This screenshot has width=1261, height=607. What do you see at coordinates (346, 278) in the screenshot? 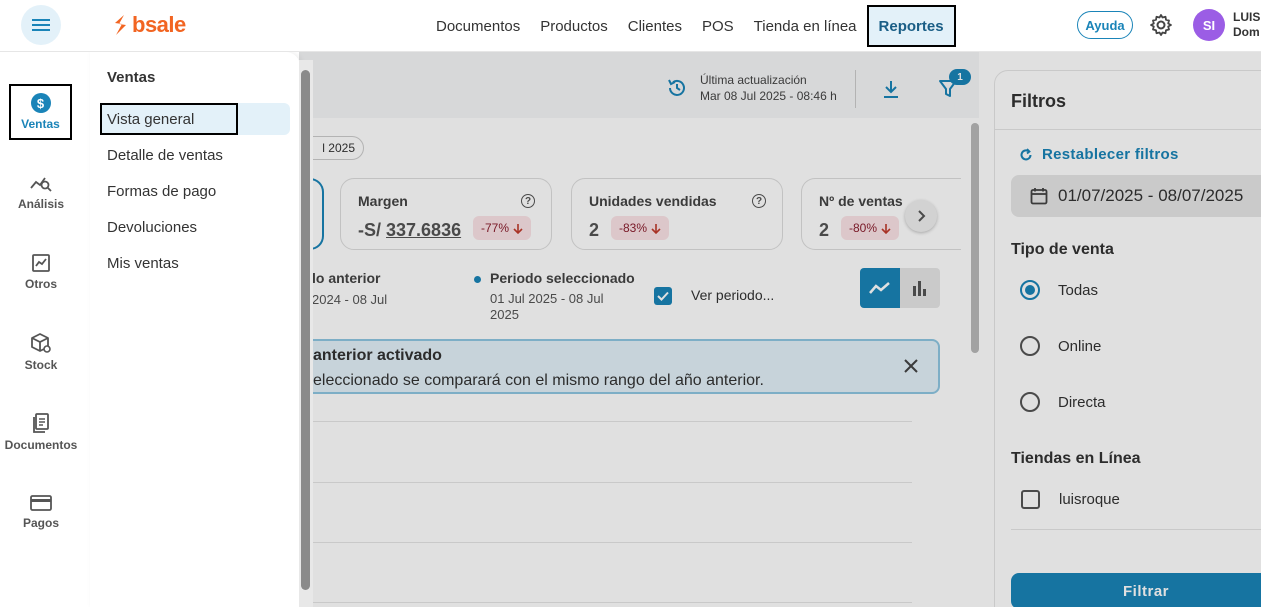
I see `previous-period-title: lo anterior` at bounding box center [346, 278].